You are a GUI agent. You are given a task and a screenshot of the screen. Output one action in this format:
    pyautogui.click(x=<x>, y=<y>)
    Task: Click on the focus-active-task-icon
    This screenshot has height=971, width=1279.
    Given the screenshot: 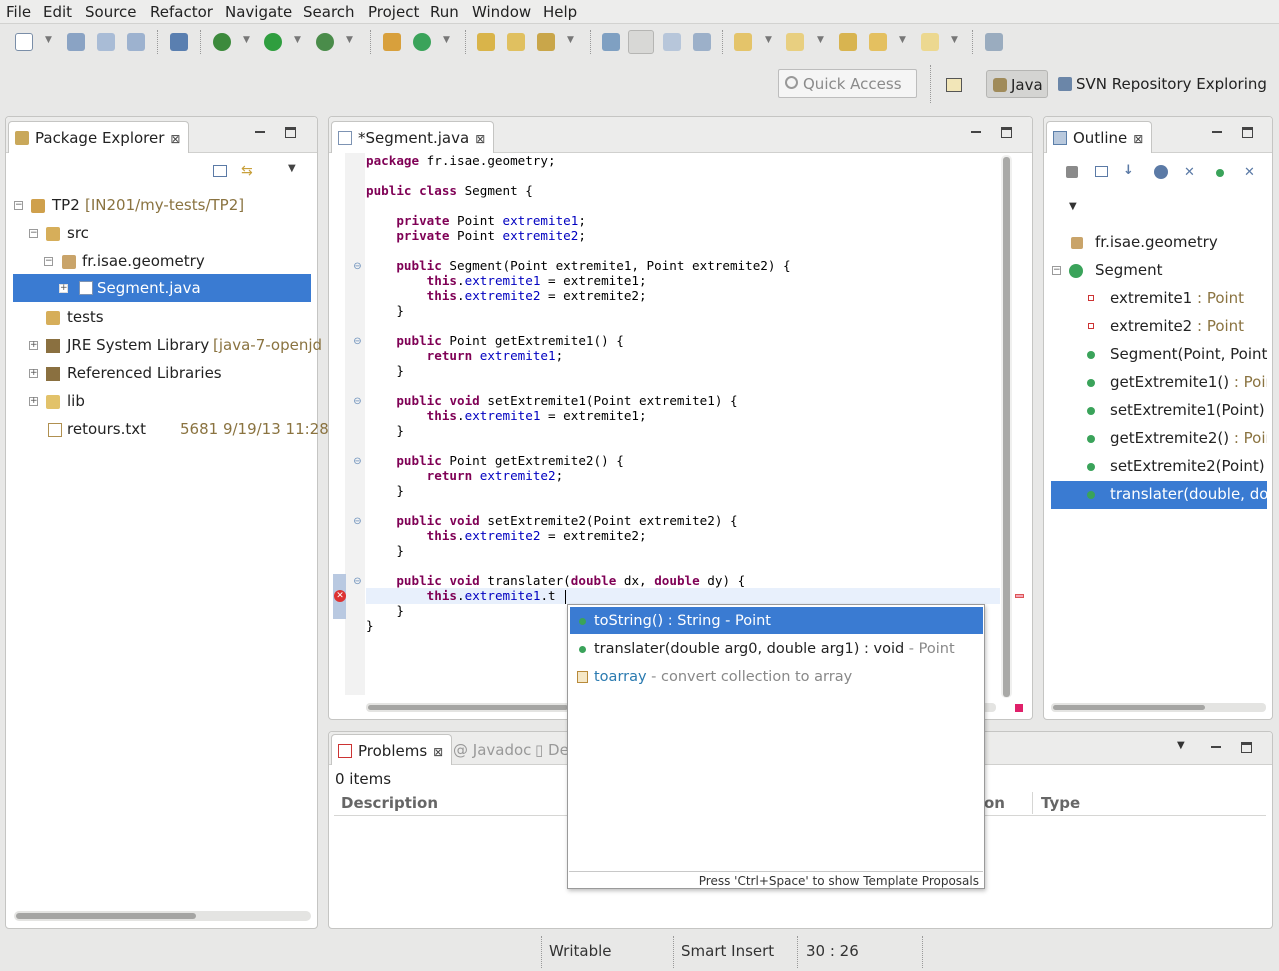 What is the action you would take?
    pyautogui.click(x=1072, y=172)
    